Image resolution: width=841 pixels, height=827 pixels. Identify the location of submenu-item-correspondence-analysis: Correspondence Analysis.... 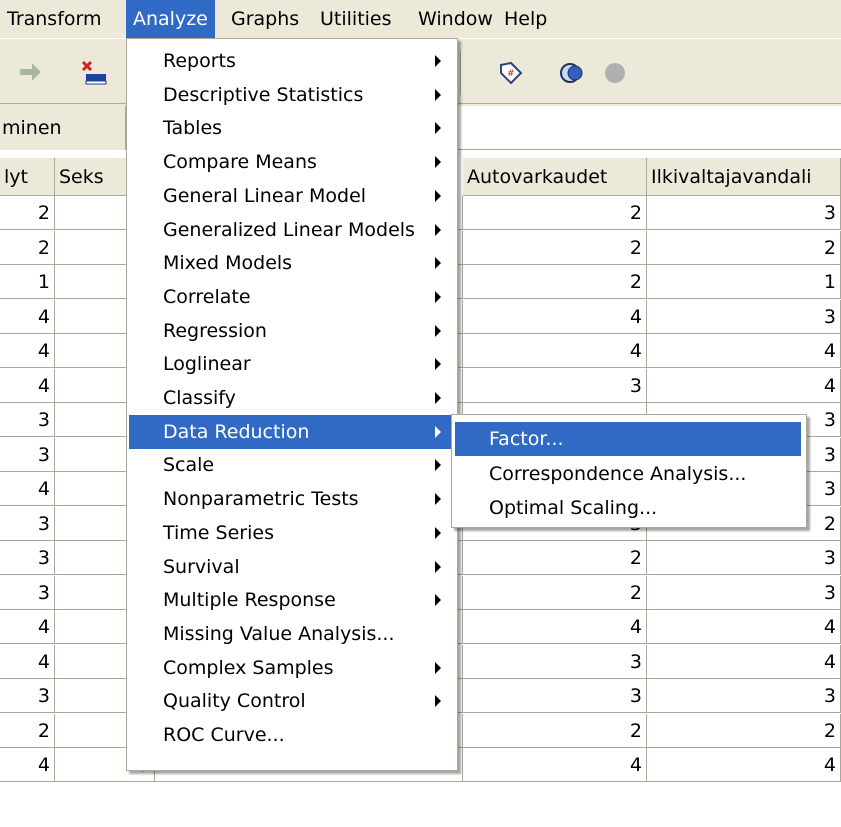
(628, 474).